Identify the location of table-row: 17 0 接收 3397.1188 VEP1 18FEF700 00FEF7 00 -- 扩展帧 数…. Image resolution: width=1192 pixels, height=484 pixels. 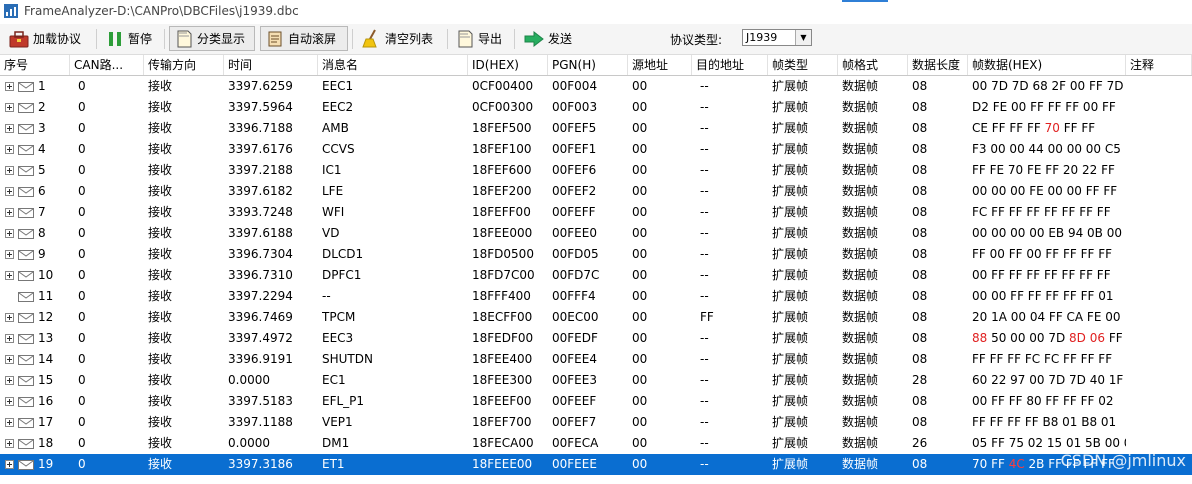
(596, 422).